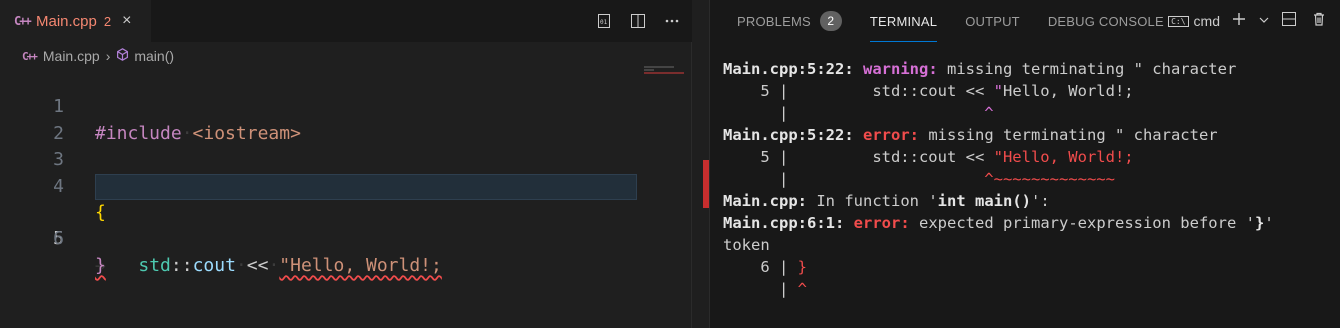 The height and width of the screenshot is (328, 1340). What do you see at coordinates (900, 69) in the screenshot?
I see `diag-warning: warning:` at bounding box center [900, 69].